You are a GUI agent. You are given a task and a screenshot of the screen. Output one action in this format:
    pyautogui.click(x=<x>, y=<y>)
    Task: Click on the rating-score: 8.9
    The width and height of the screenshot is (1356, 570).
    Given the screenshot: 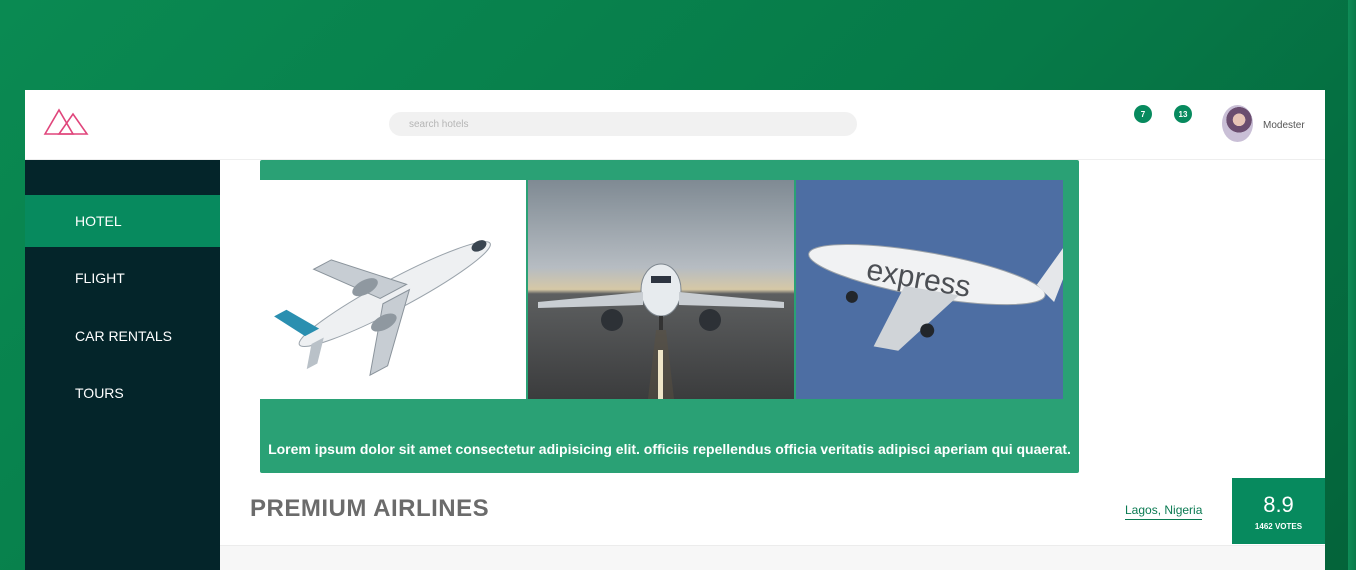 What is the action you would take?
    pyautogui.click(x=1278, y=504)
    